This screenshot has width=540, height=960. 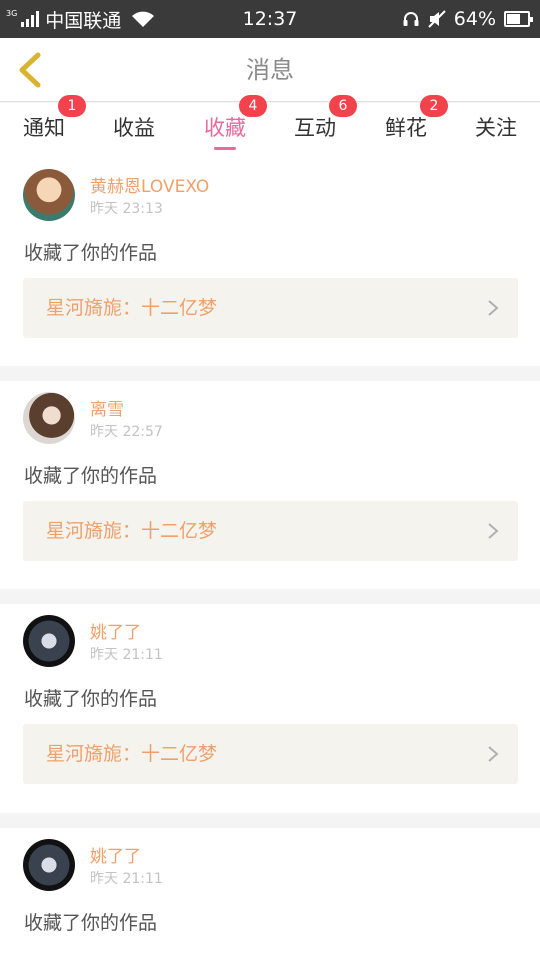 I want to click on tab-earnings: 收益, so click(x=134, y=130).